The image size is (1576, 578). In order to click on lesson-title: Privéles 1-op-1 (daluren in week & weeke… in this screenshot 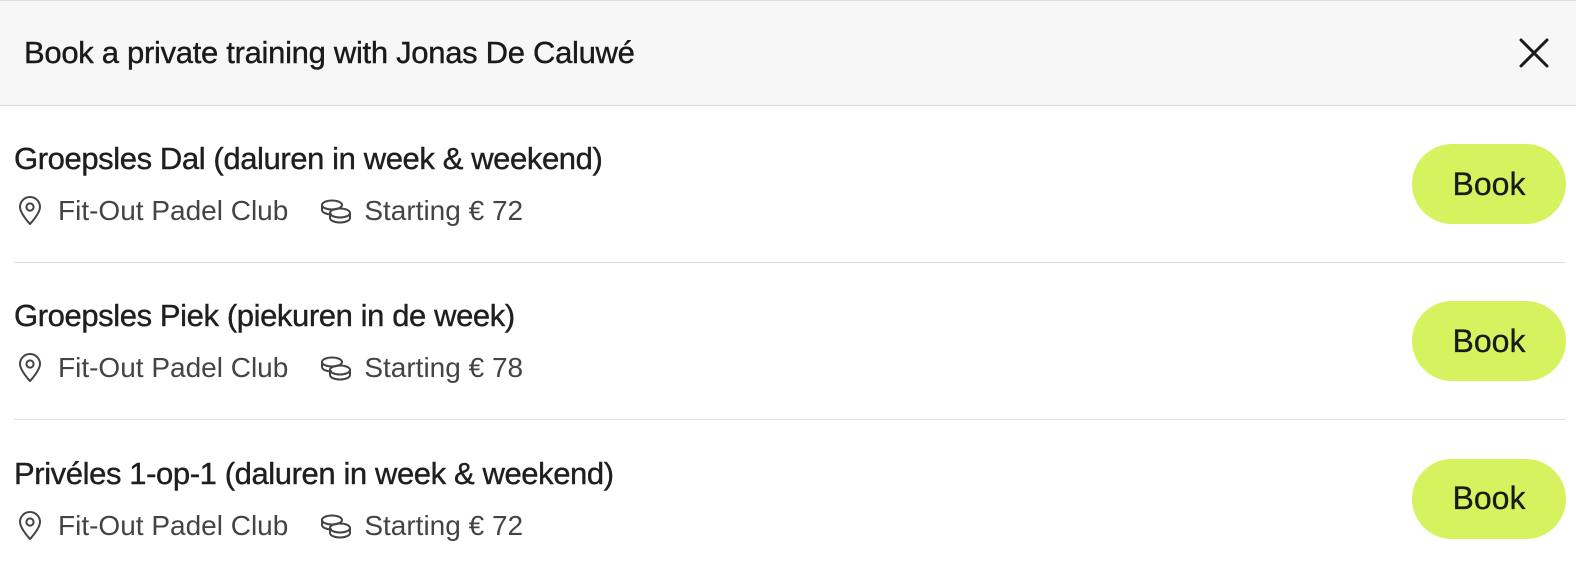, I will do `click(314, 473)`.